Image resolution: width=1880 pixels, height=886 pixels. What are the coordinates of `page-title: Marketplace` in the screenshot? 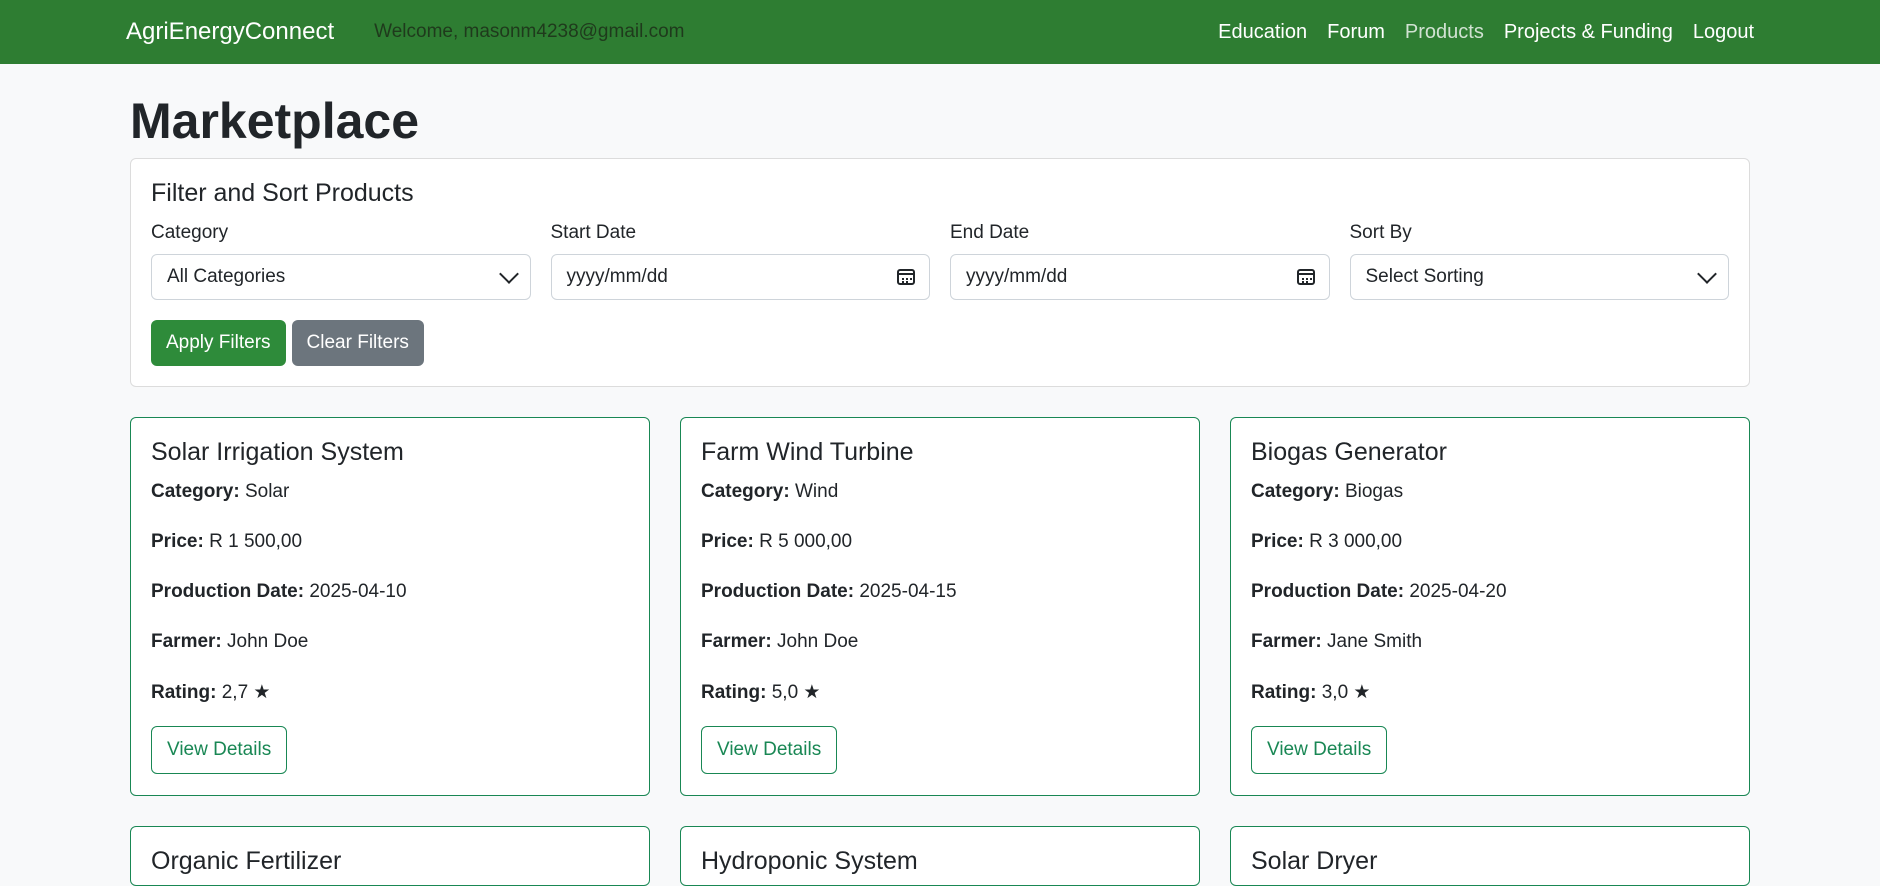 It's located at (275, 121).